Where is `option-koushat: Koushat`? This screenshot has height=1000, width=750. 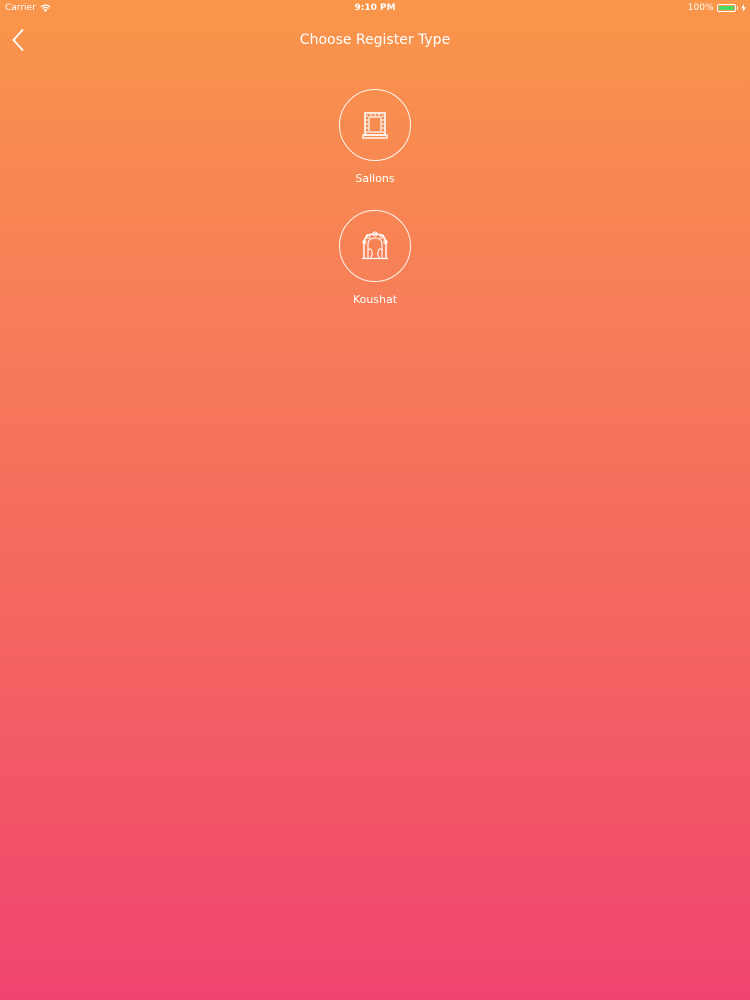
option-koushat: Koushat is located at coordinates (375, 258).